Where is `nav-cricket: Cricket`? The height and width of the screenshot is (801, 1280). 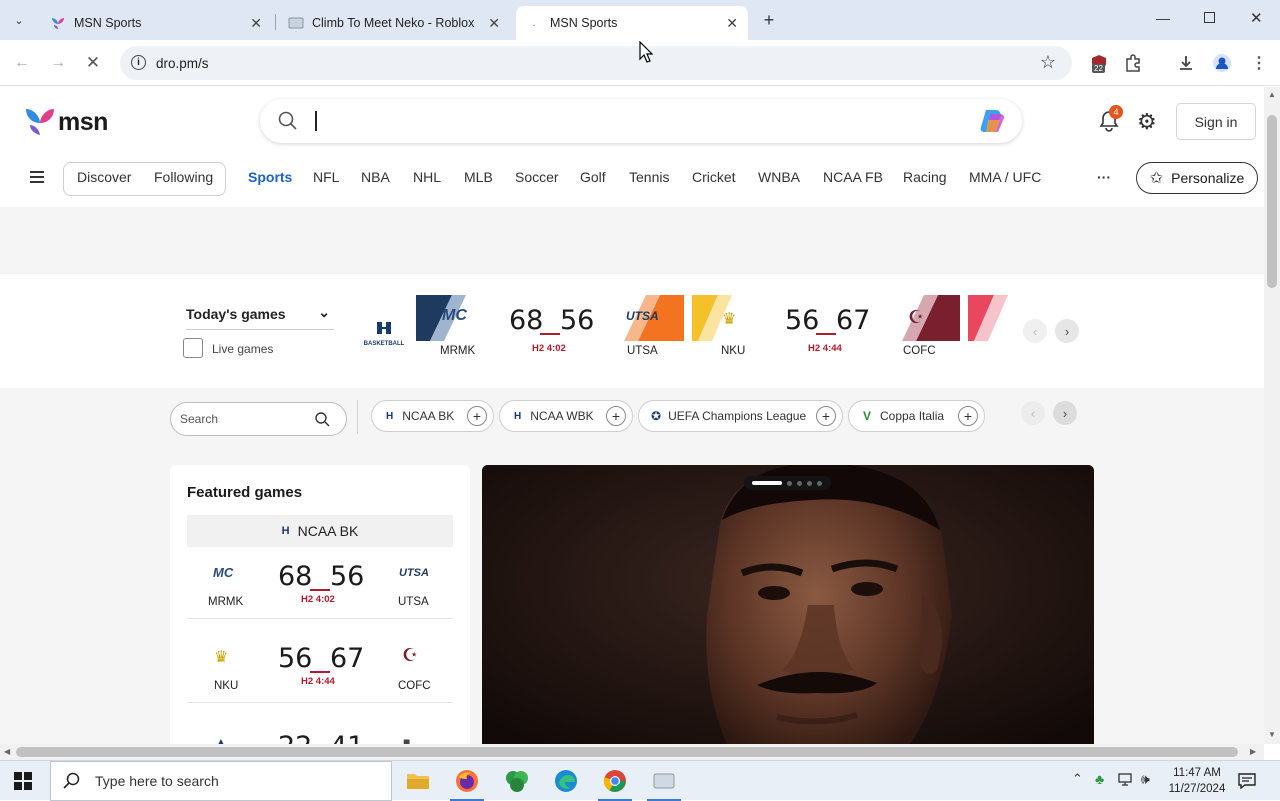
nav-cricket: Cricket is located at coordinates (714, 177).